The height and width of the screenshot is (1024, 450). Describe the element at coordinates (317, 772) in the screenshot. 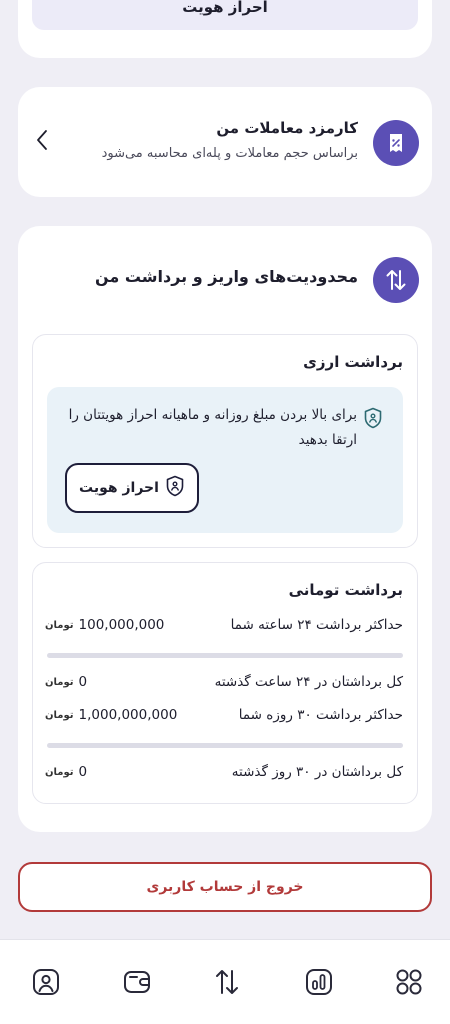

I see `limit-label: کل برداشتان در ۳۰ روز گذشته` at that location.